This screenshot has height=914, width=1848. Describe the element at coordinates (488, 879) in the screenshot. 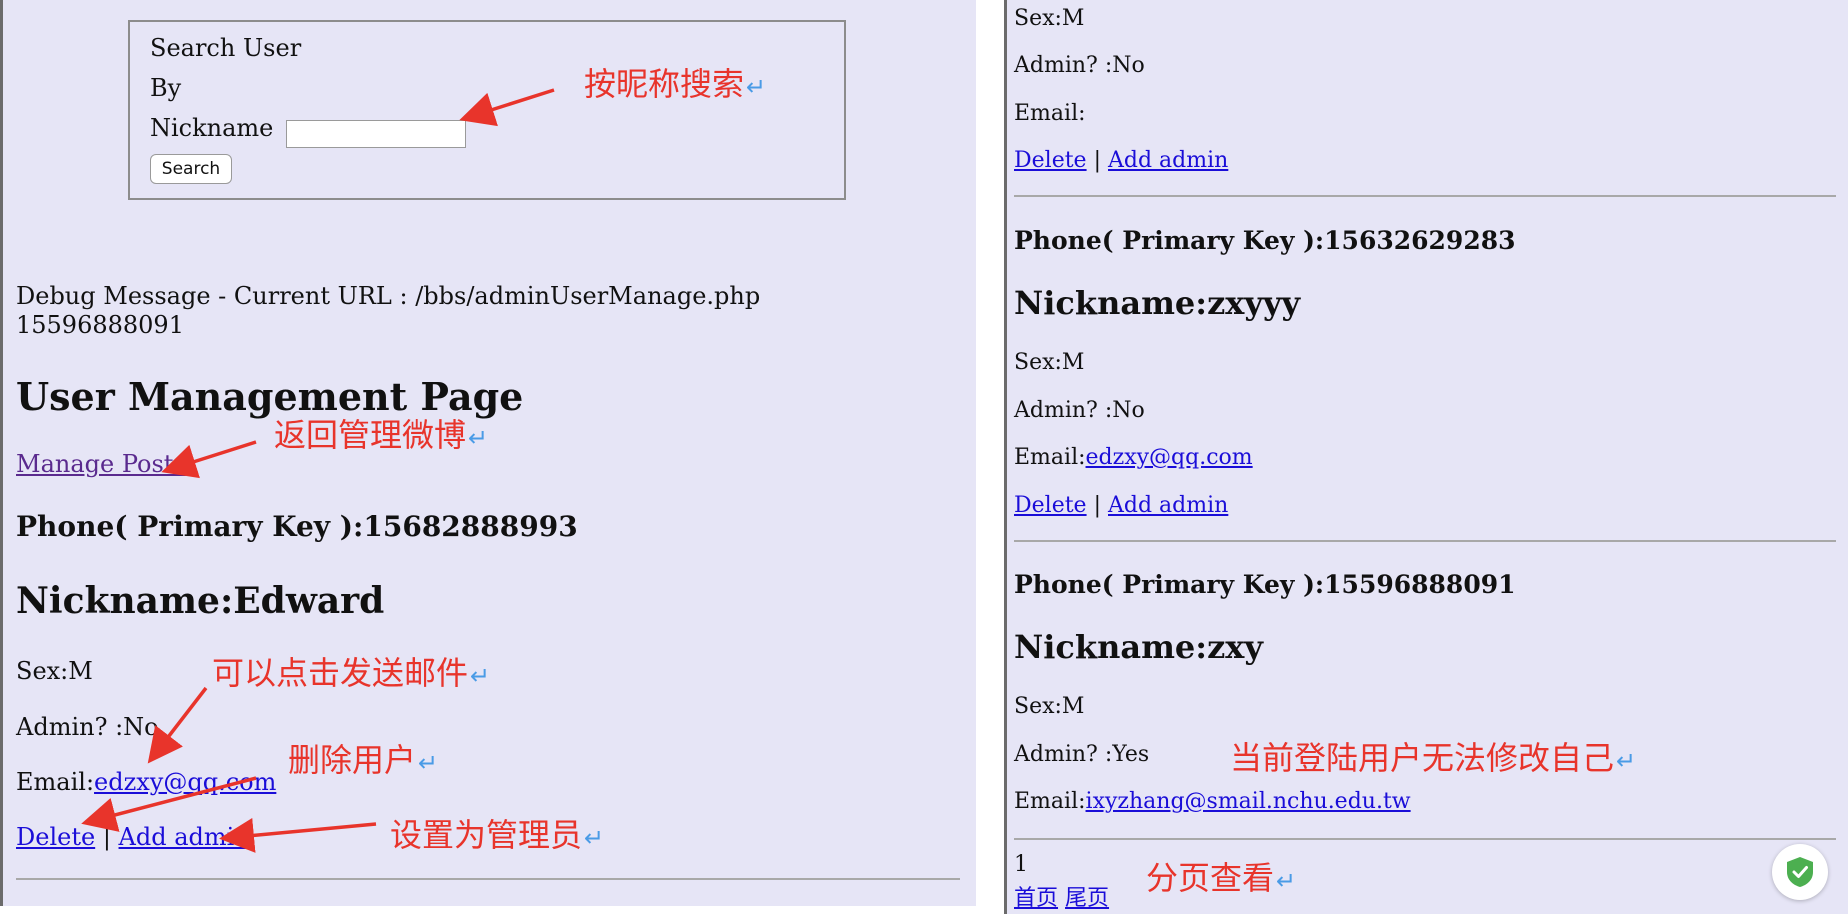

I see `user1-divider` at that location.